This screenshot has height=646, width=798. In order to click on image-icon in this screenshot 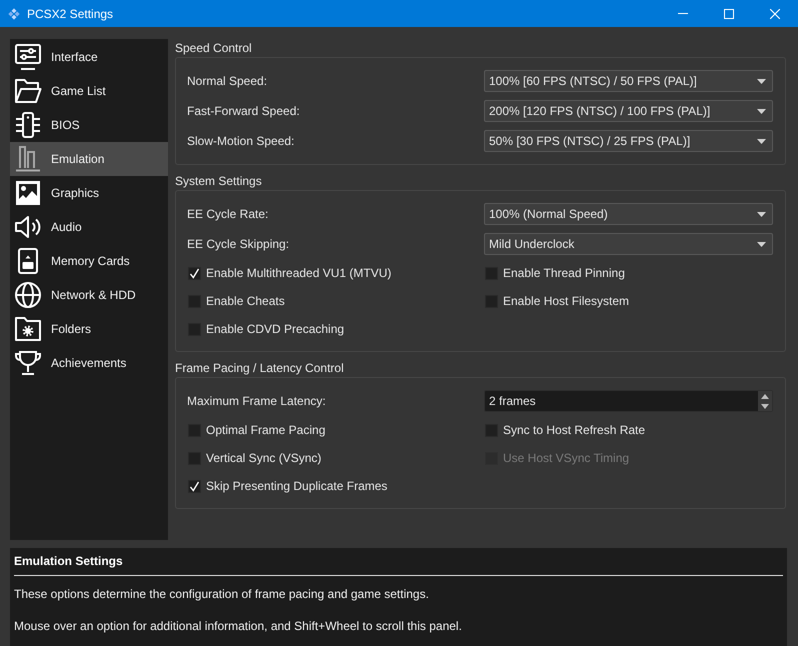, I will do `click(28, 193)`.